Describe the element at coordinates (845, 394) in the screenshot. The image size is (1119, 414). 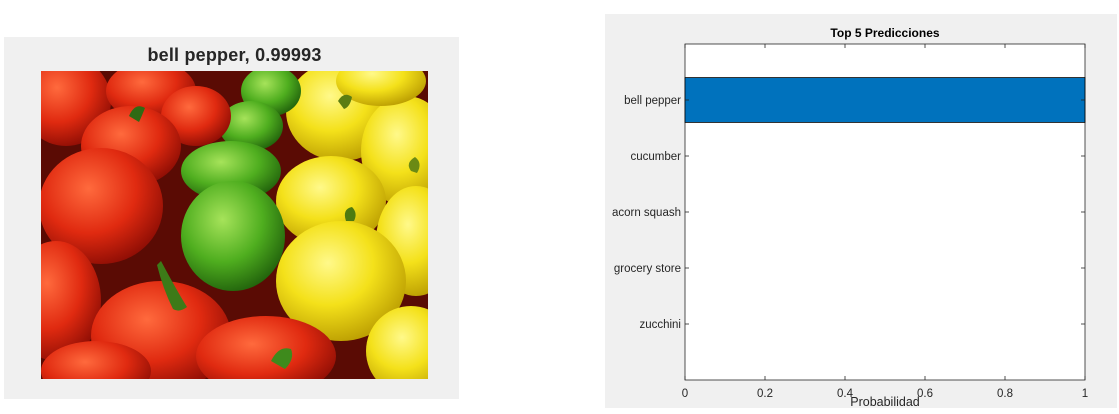
I see `x-tick-label: 0.4` at that location.